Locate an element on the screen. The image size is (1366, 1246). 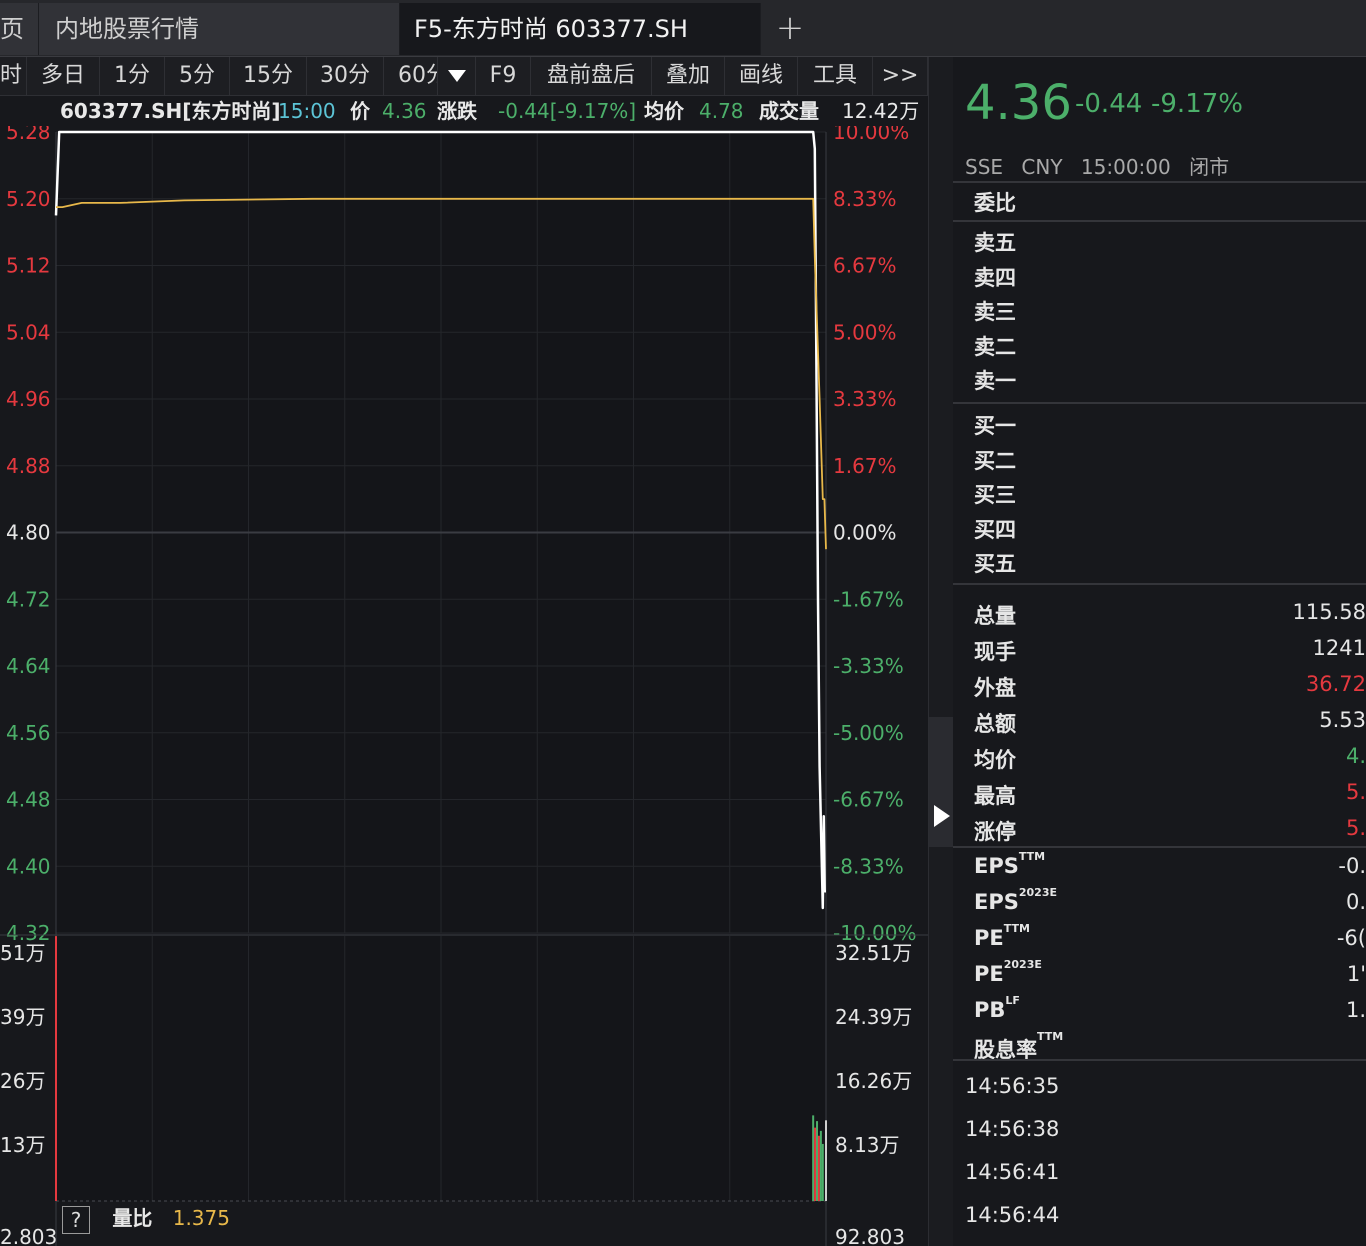
stat-label: 总量 is located at coordinates (995, 616).